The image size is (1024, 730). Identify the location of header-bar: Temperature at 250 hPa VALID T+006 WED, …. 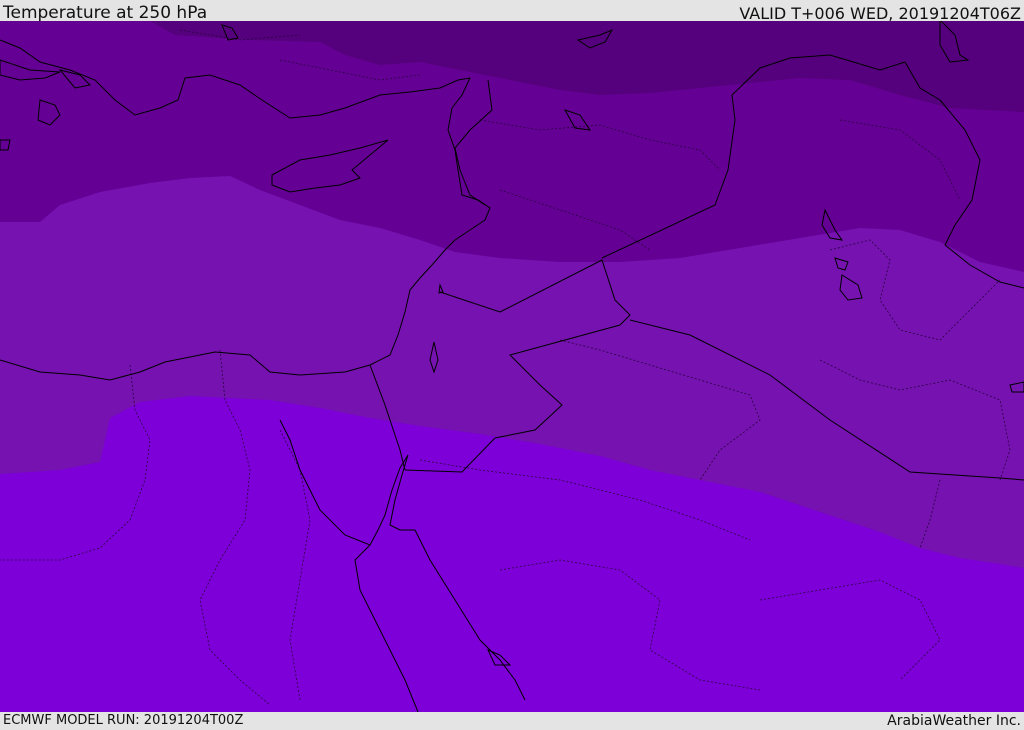
(512, 11).